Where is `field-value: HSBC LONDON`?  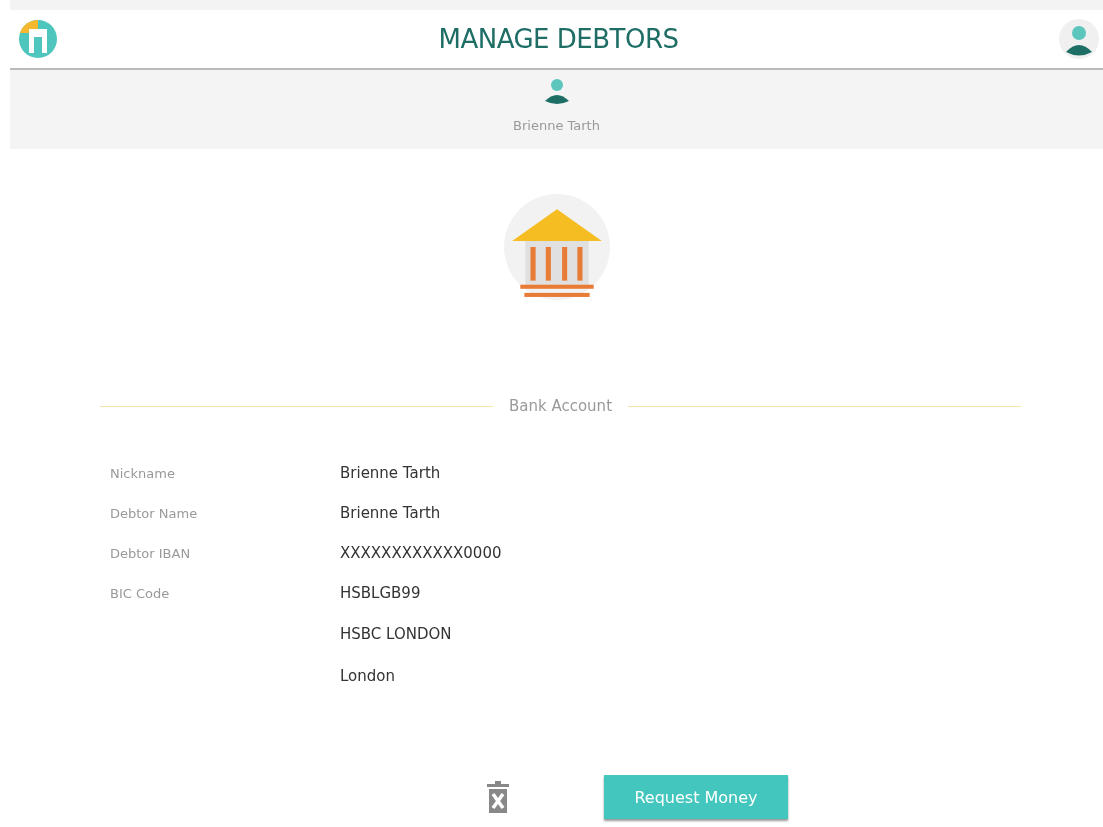
field-value: HSBC LONDON is located at coordinates (396, 634).